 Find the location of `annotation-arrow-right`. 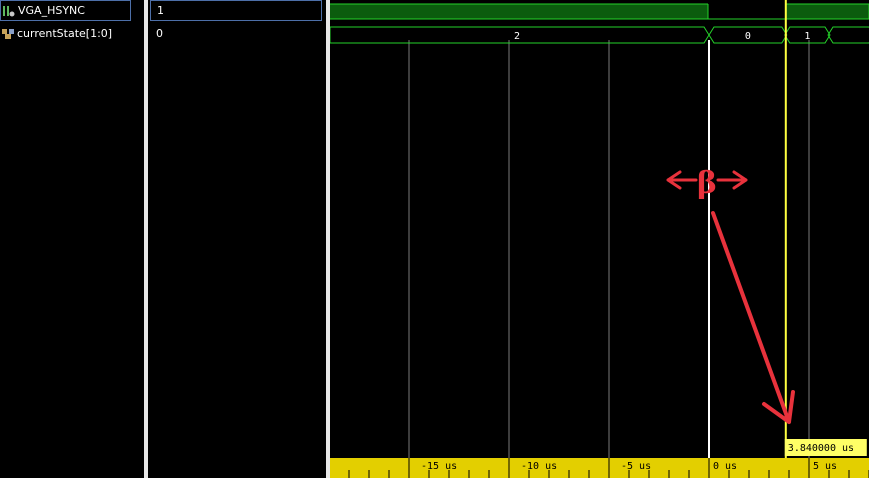

annotation-arrow-right is located at coordinates (732, 180).